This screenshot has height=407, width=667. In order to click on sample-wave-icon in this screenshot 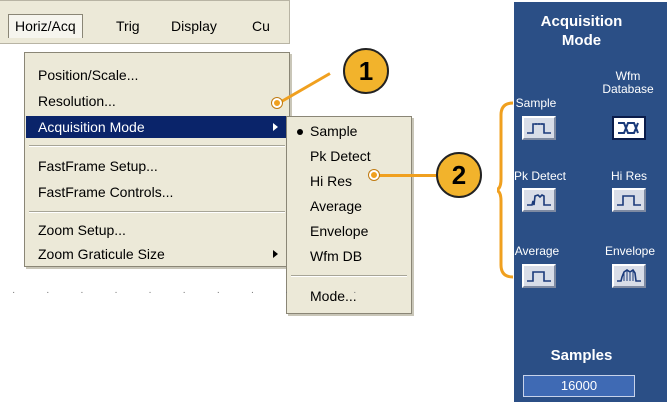, I will do `click(539, 128)`.